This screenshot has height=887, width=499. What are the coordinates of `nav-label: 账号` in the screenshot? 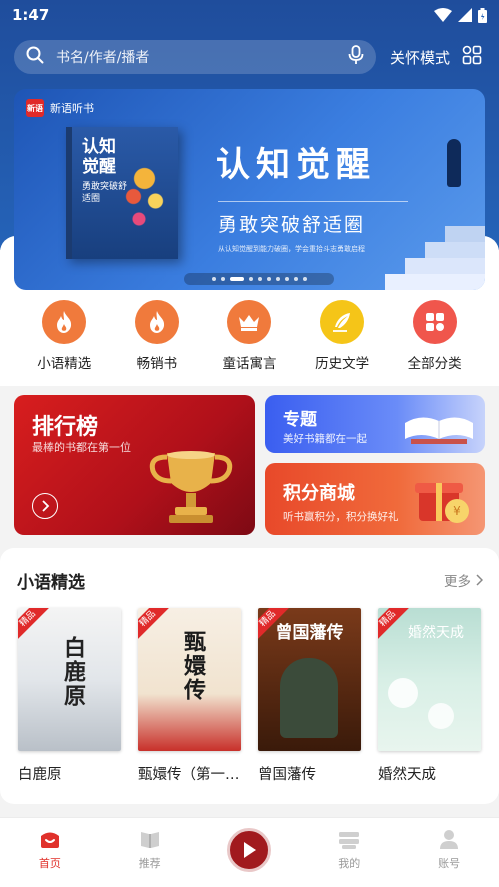 It's located at (449, 863).